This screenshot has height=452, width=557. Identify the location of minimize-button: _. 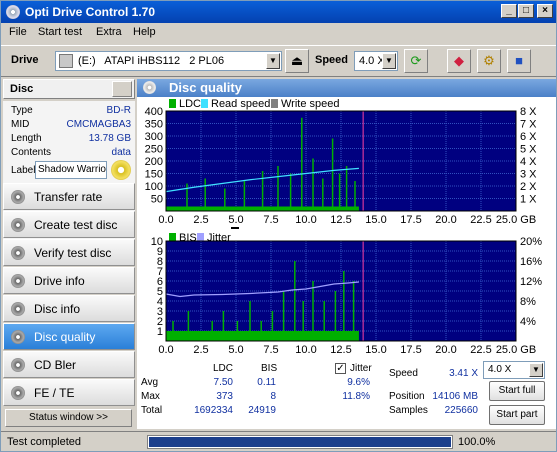
(509, 11).